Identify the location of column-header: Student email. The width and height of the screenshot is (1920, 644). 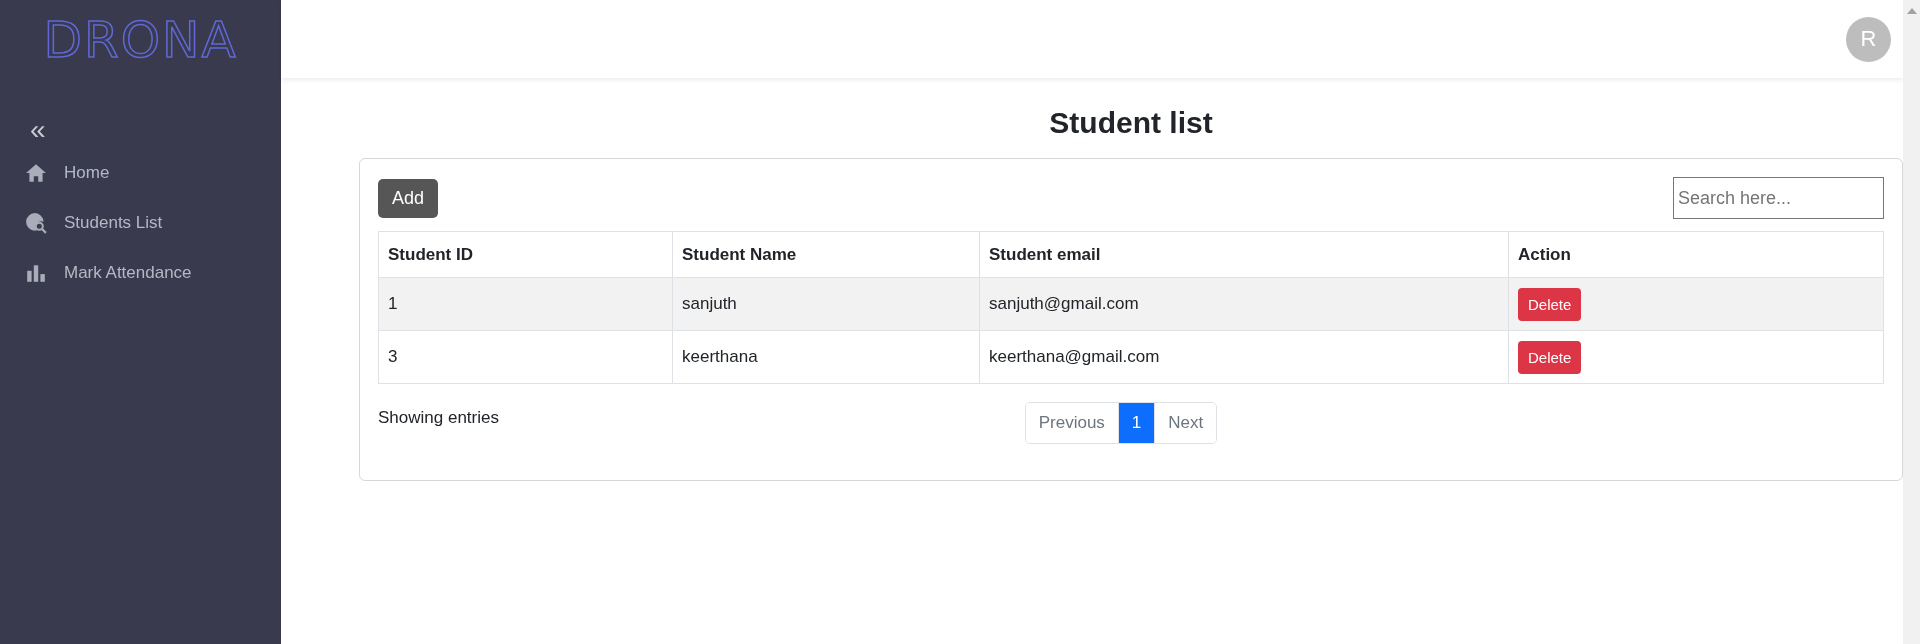
(1244, 254).